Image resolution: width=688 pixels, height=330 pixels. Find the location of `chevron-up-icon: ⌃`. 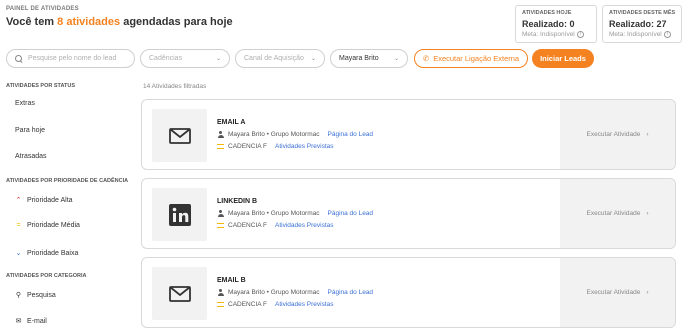

chevron-up-icon: ⌃ is located at coordinates (18, 200).